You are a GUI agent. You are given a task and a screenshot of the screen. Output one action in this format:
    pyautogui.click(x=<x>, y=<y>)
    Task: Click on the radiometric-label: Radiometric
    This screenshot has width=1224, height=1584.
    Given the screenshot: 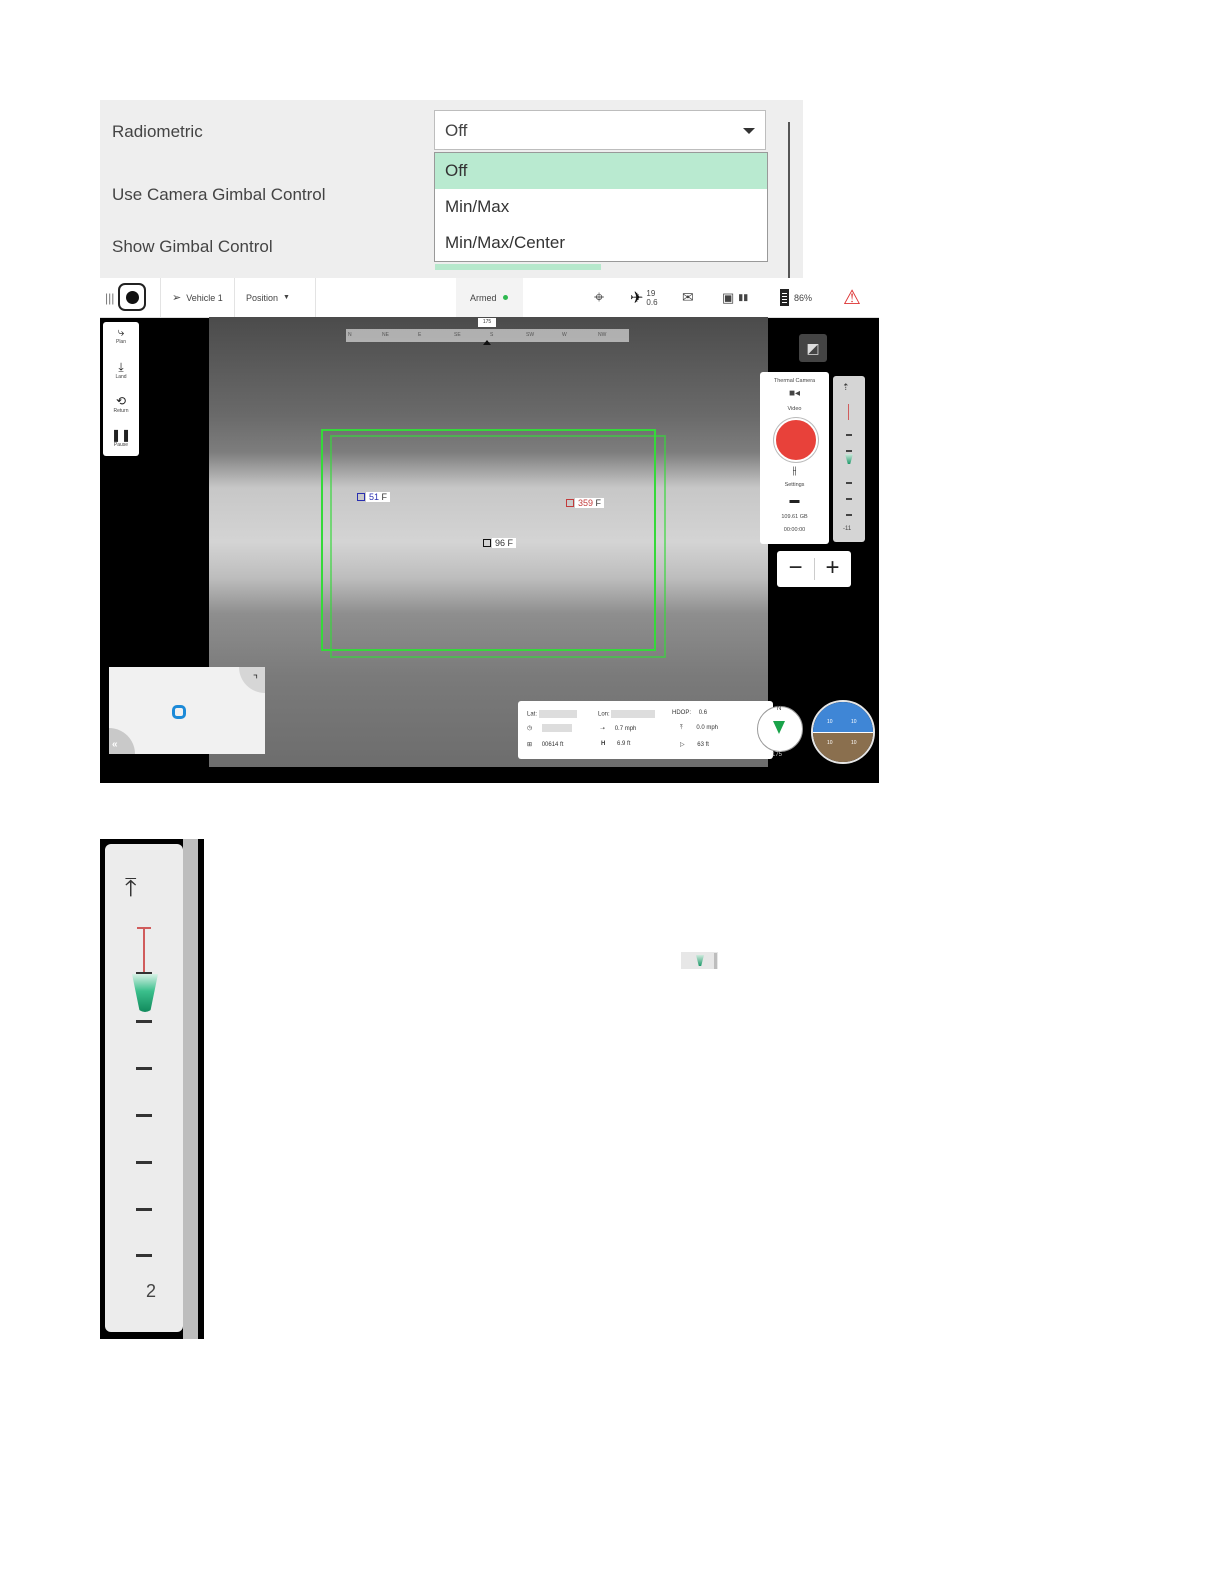 What is the action you would take?
    pyautogui.click(x=157, y=131)
    